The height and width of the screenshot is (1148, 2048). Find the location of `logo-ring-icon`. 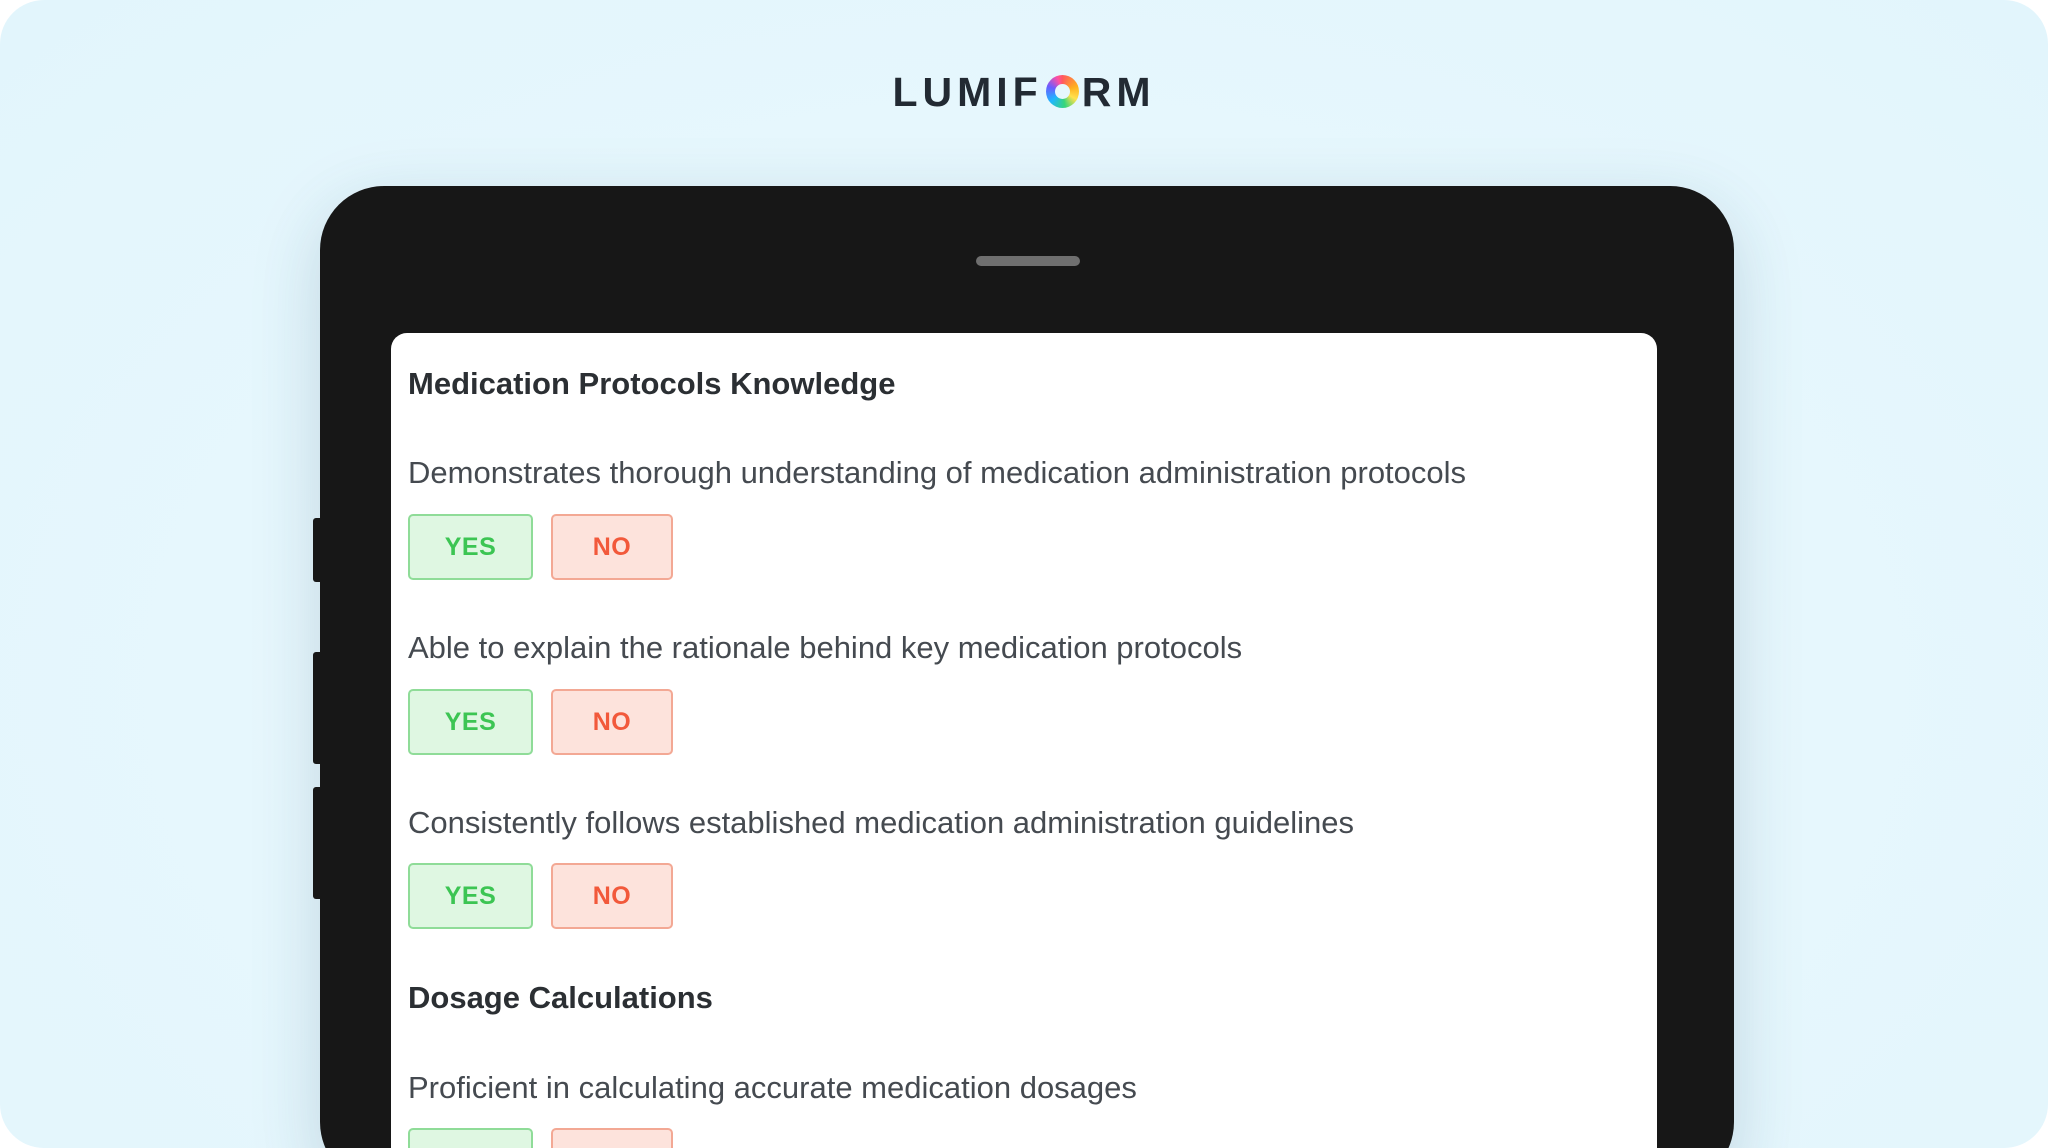

logo-ring-icon is located at coordinates (1062, 91).